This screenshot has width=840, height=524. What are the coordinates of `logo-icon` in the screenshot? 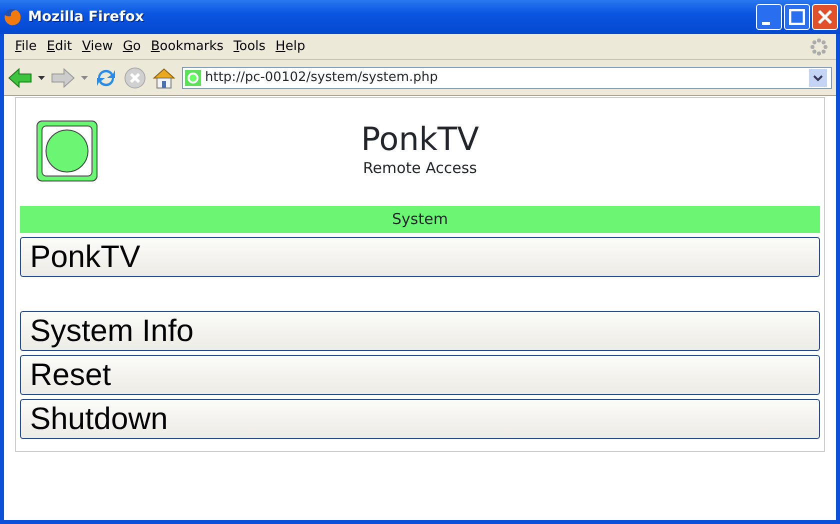 It's located at (67, 151).